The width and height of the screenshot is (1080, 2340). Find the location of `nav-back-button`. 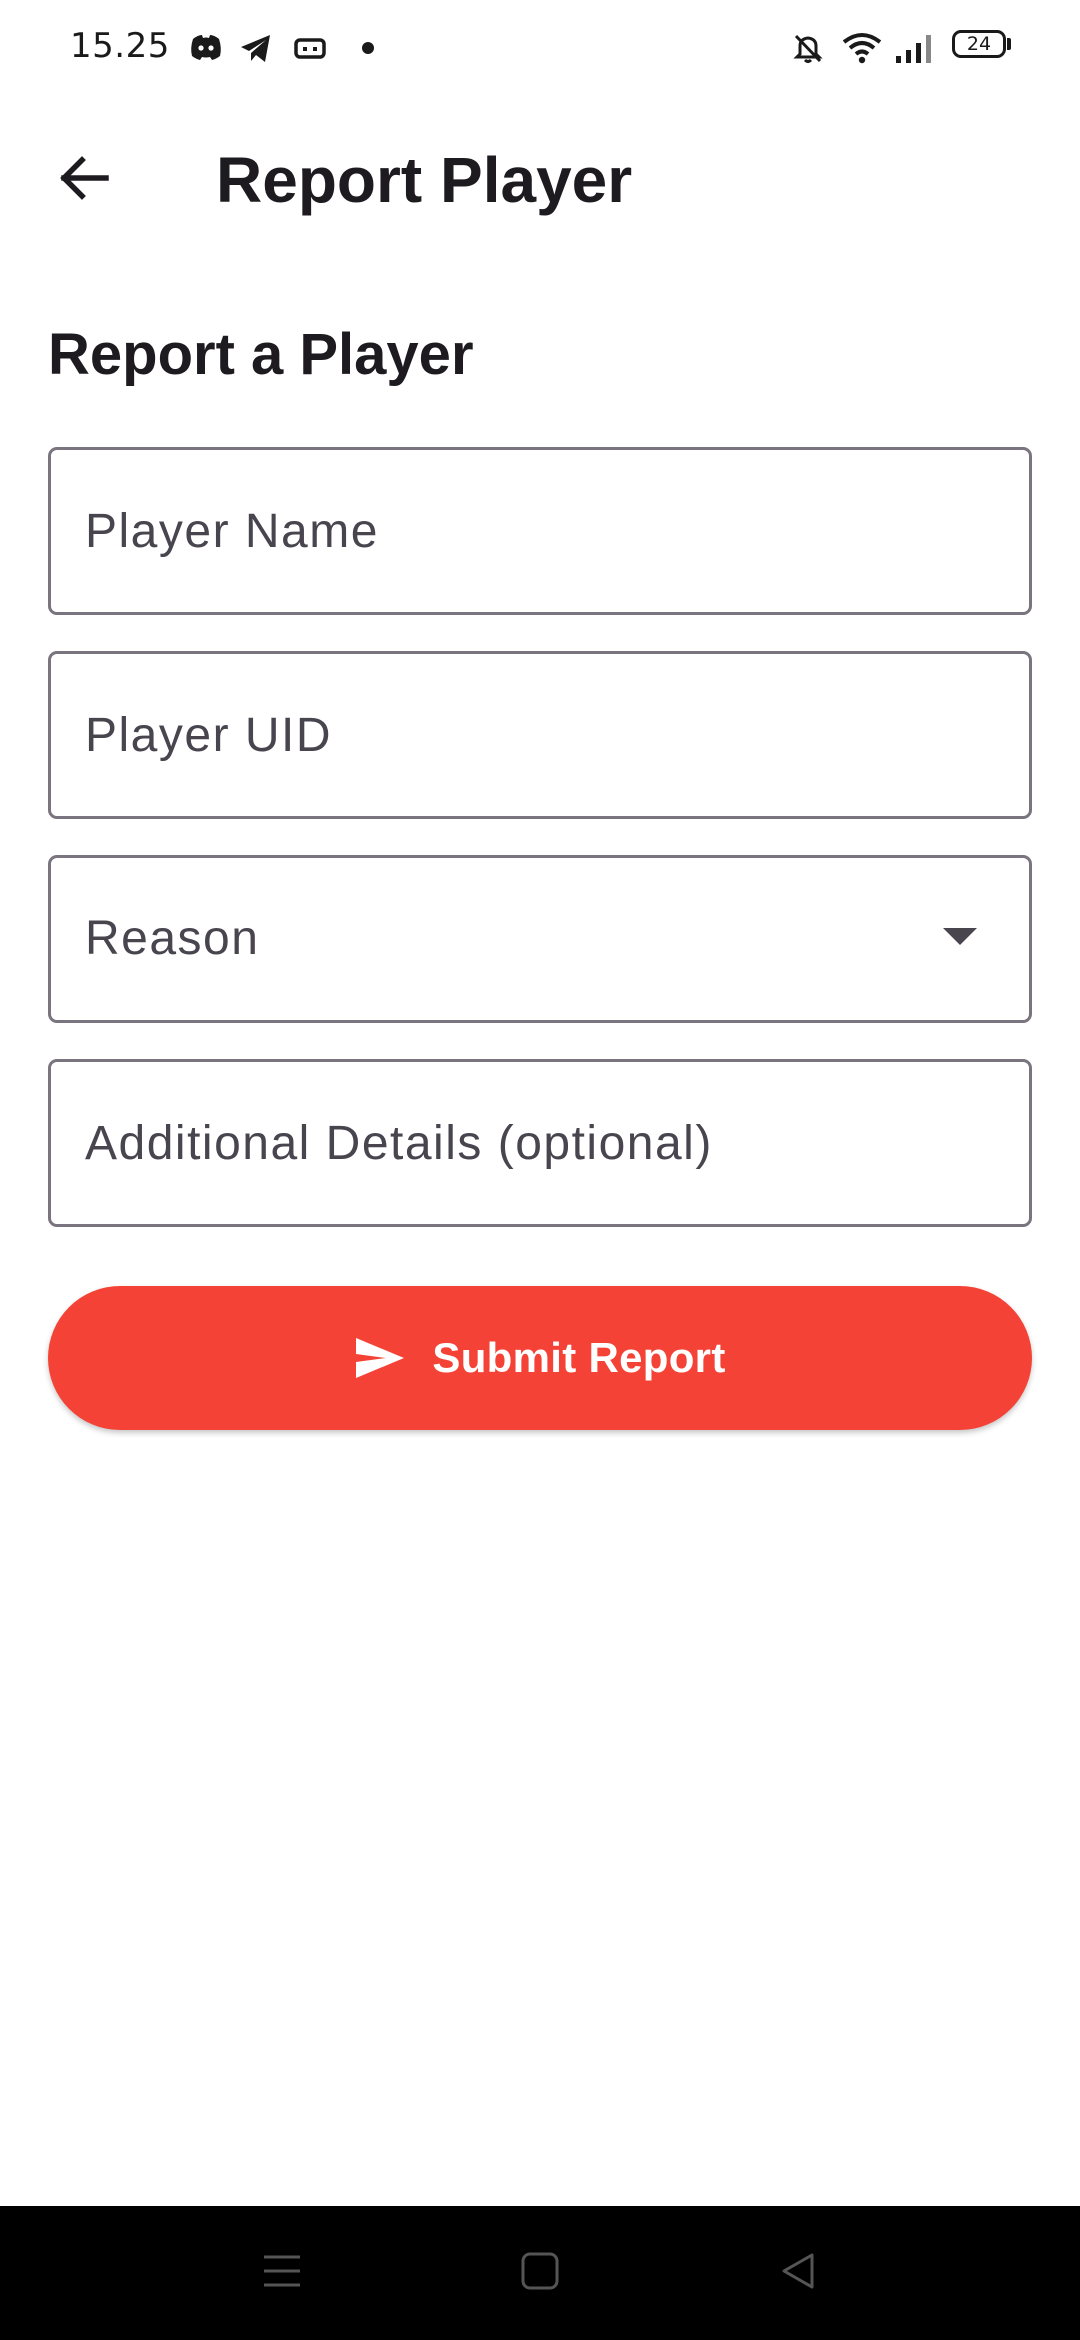

nav-back-button is located at coordinates (798, 2273).